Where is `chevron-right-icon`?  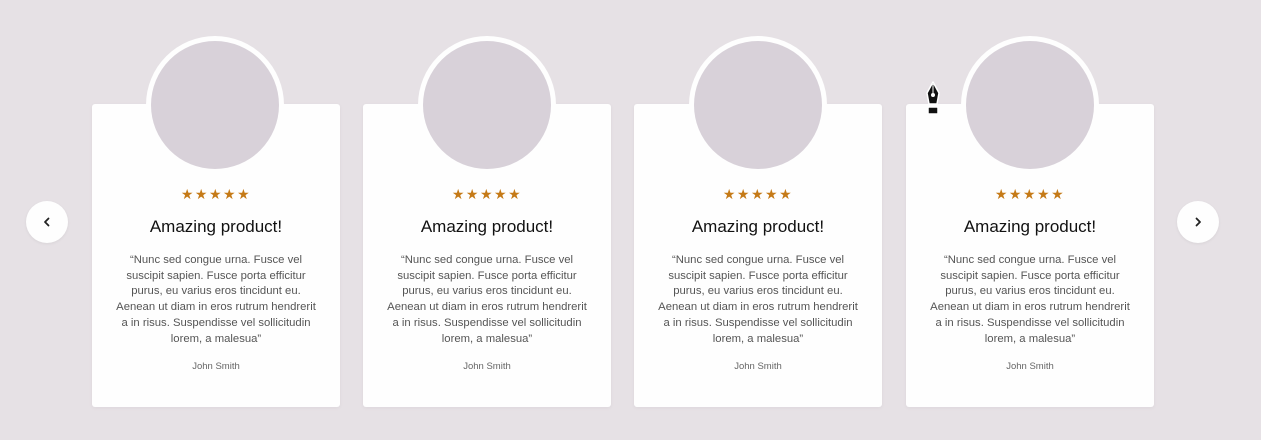
chevron-right-icon is located at coordinates (1198, 222).